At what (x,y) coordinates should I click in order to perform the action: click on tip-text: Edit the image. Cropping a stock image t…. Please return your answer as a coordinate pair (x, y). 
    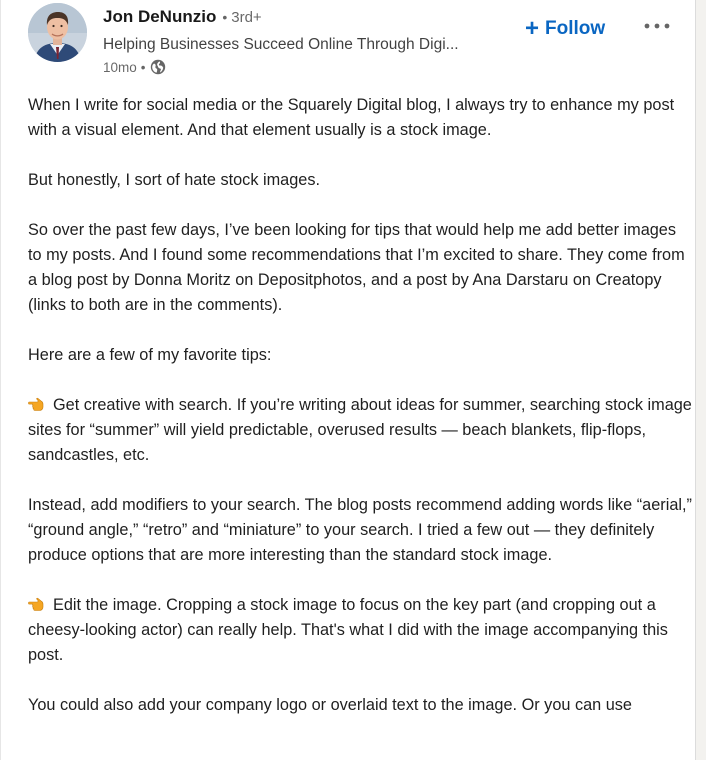
    Looking at the image, I should click on (348, 630).